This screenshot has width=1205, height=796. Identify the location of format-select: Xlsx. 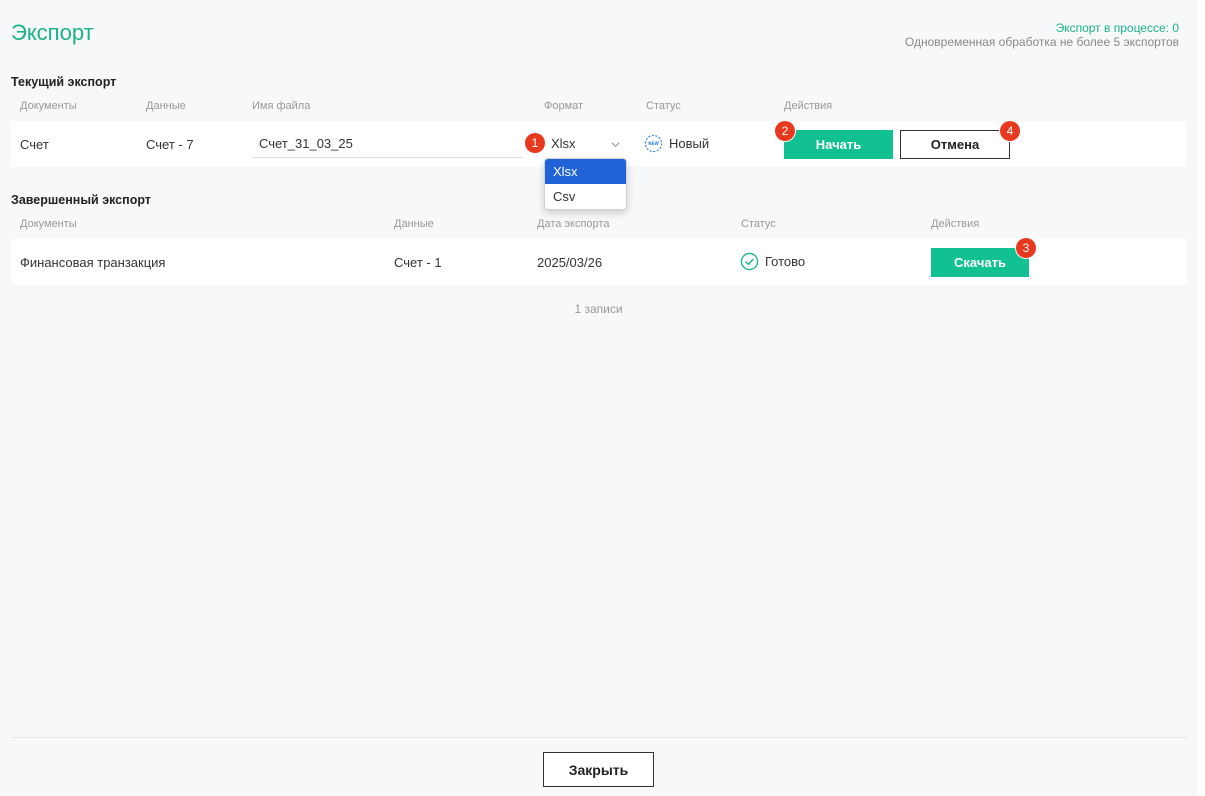
(585, 144).